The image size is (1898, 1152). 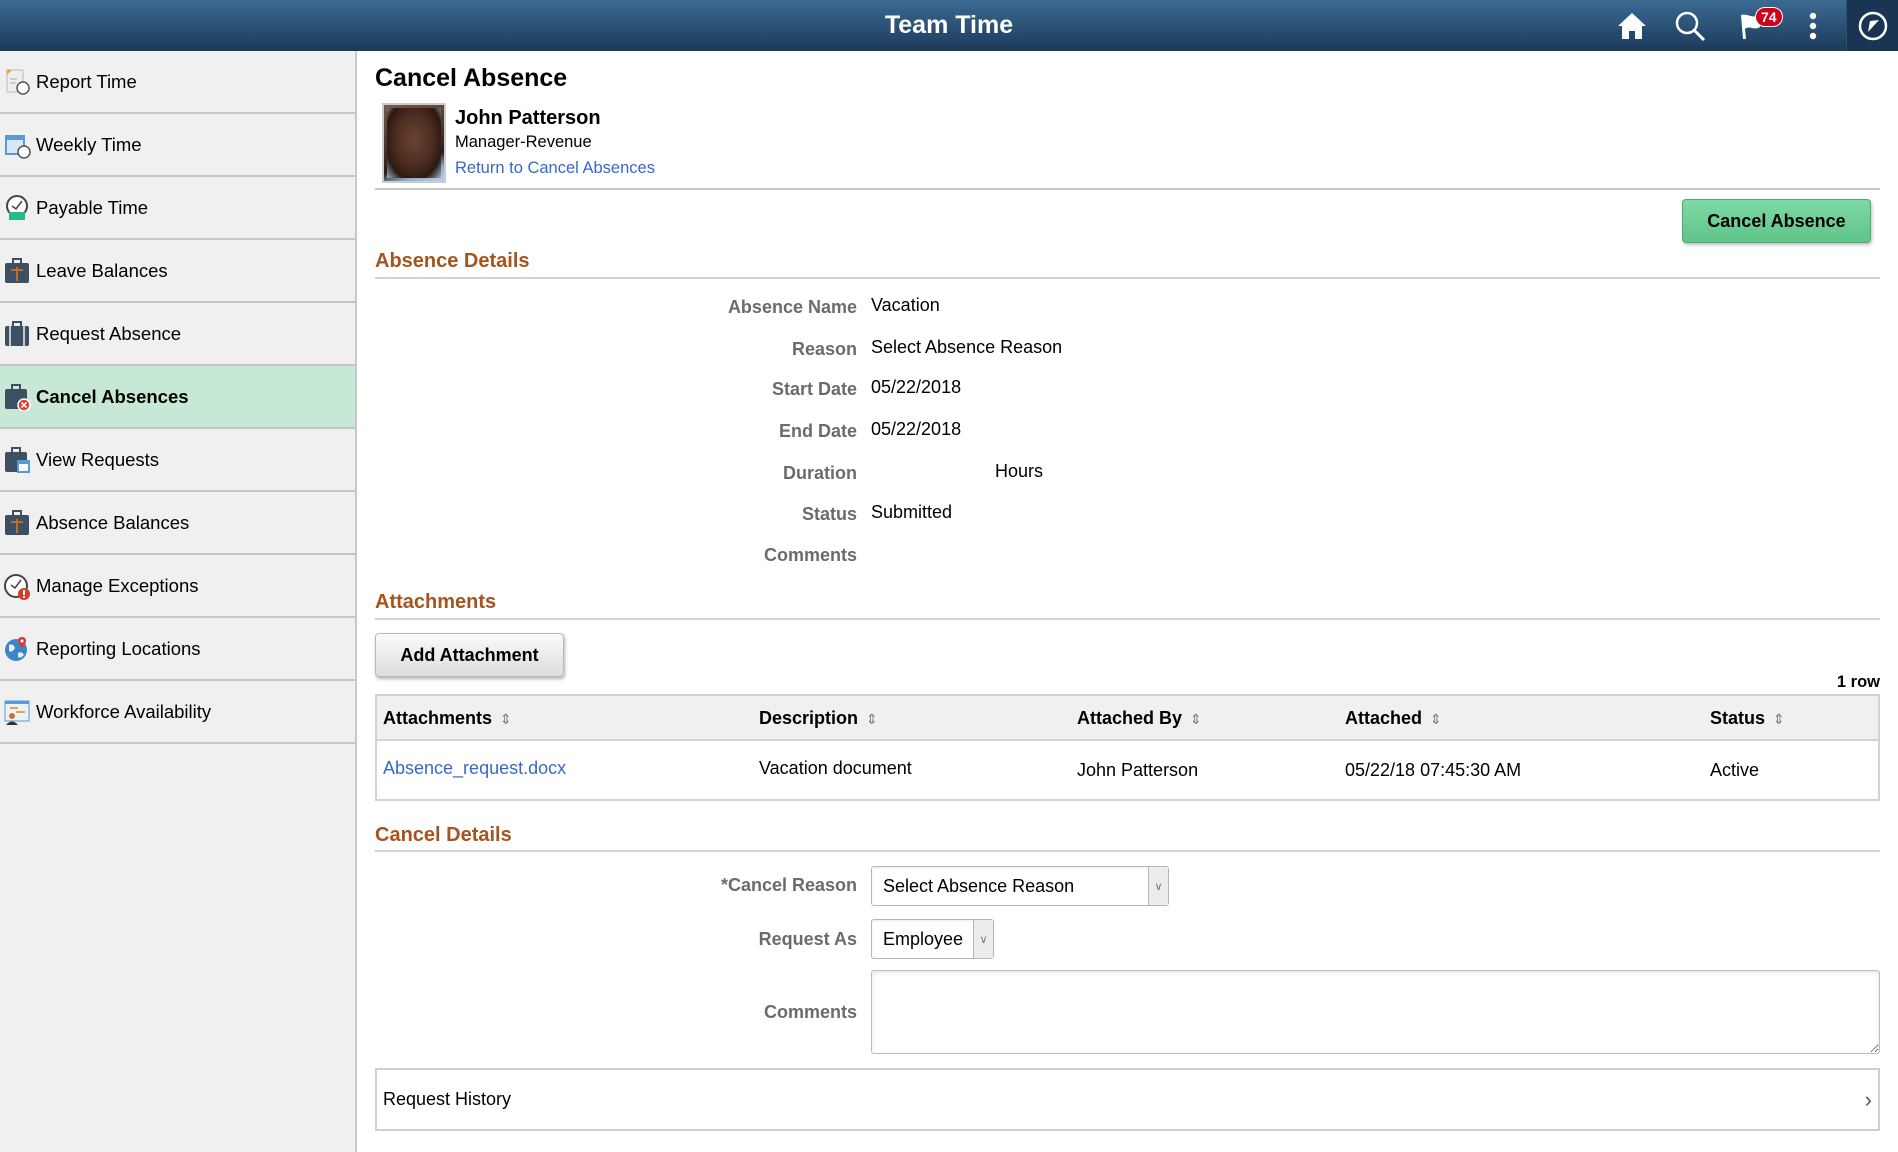 What do you see at coordinates (117, 585) in the screenshot?
I see `sidebar-item-label: Manage Exceptions` at bounding box center [117, 585].